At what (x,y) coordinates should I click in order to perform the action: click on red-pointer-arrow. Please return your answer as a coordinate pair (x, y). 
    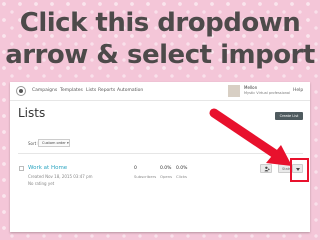
    Looking at the image, I should click on (250, 137).